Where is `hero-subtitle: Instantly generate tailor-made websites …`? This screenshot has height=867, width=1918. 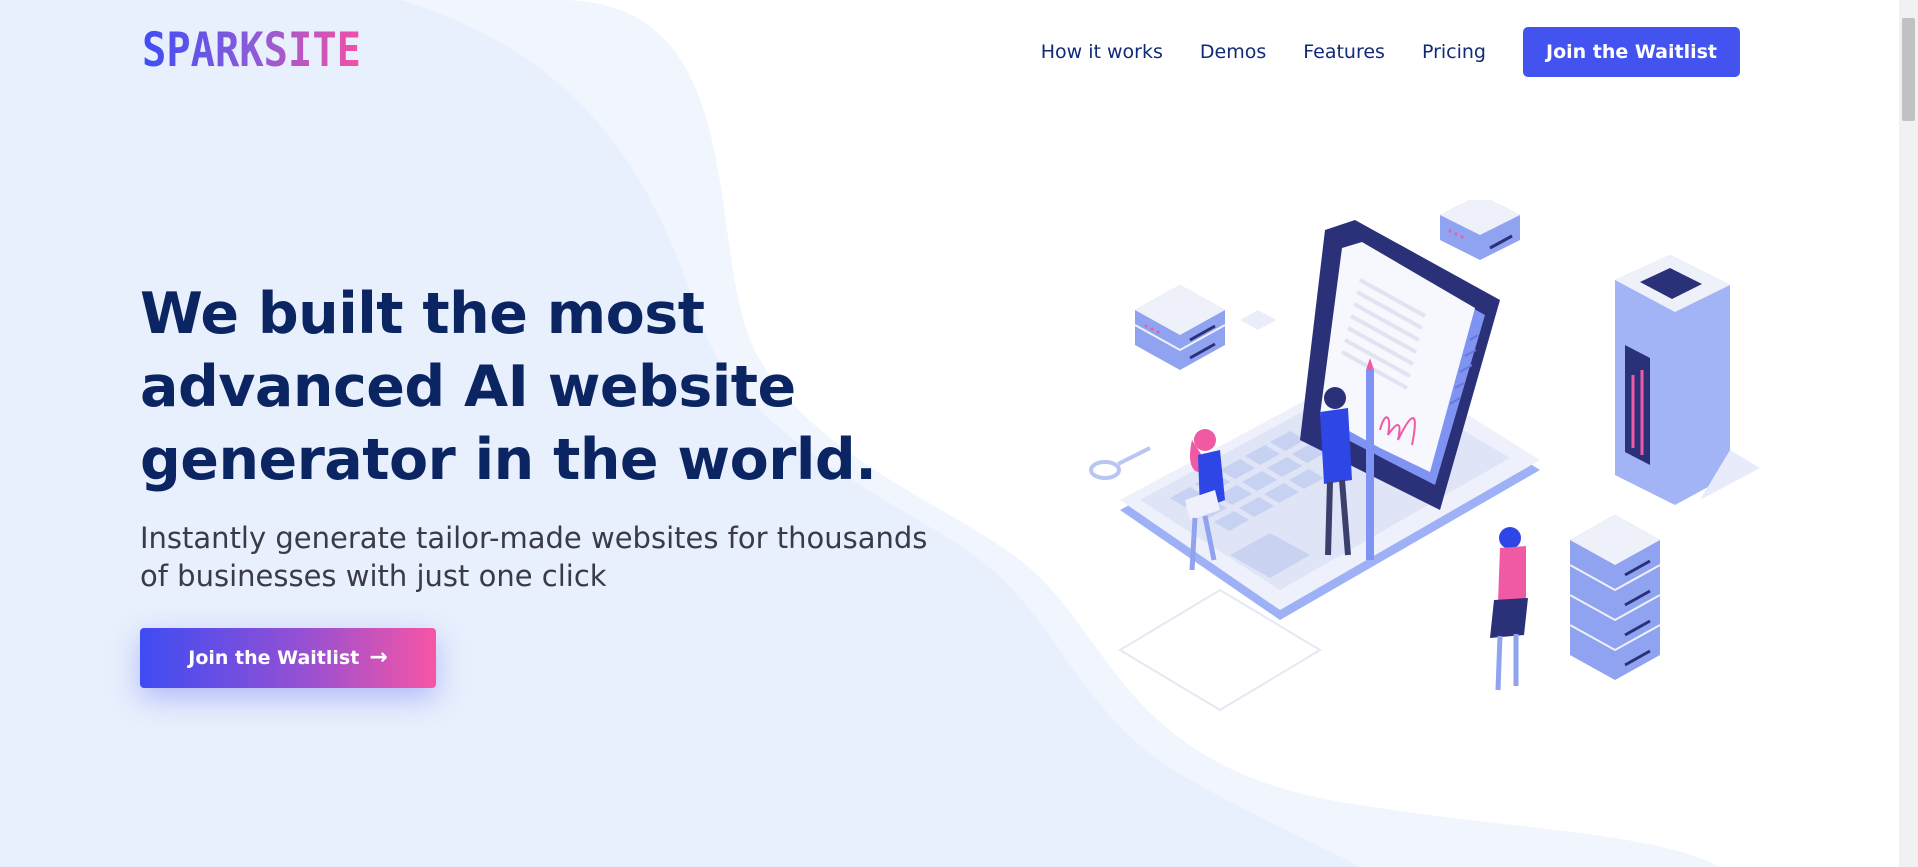
hero-subtitle: Instantly generate tailor-made websites … is located at coordinates (534, 557).